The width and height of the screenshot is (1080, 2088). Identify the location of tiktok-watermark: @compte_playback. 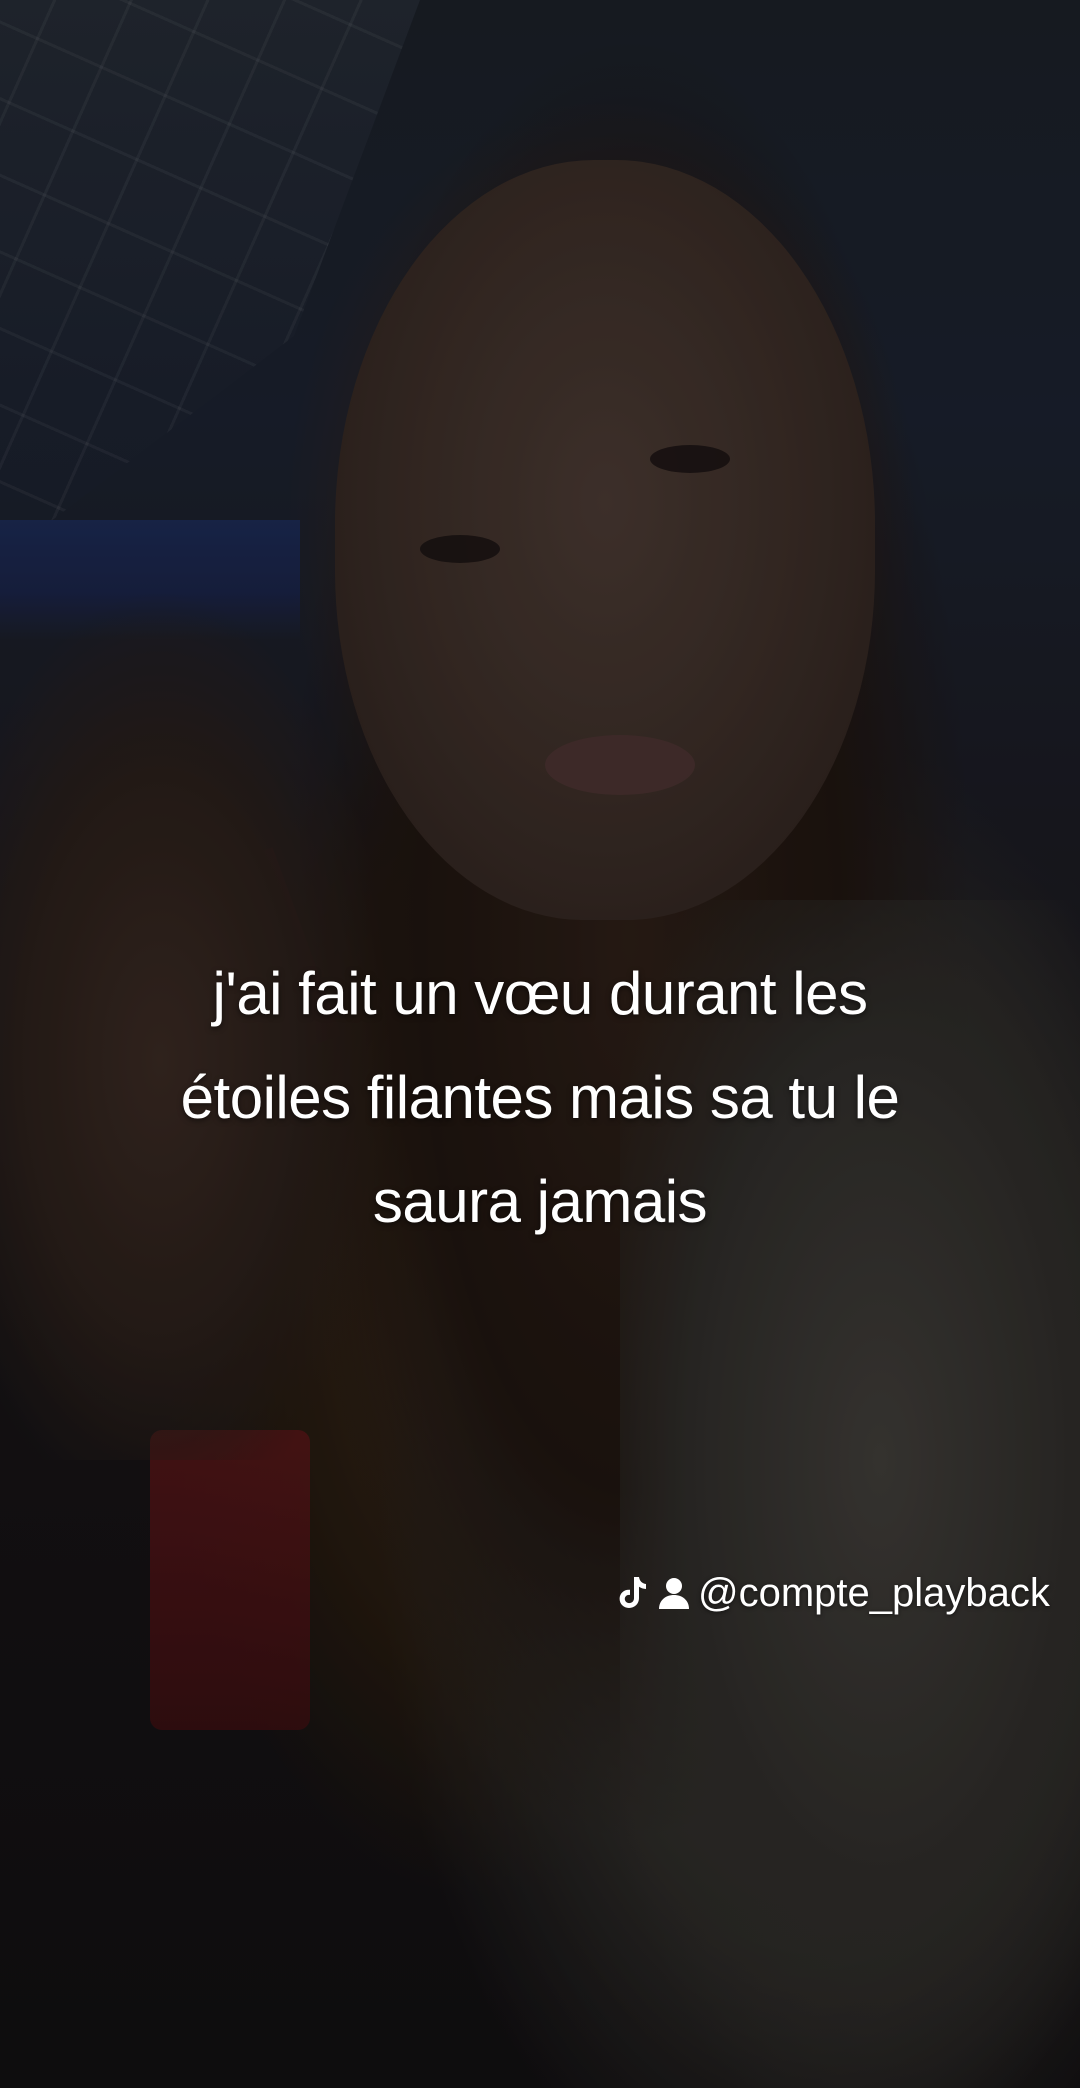
(832, 1593).